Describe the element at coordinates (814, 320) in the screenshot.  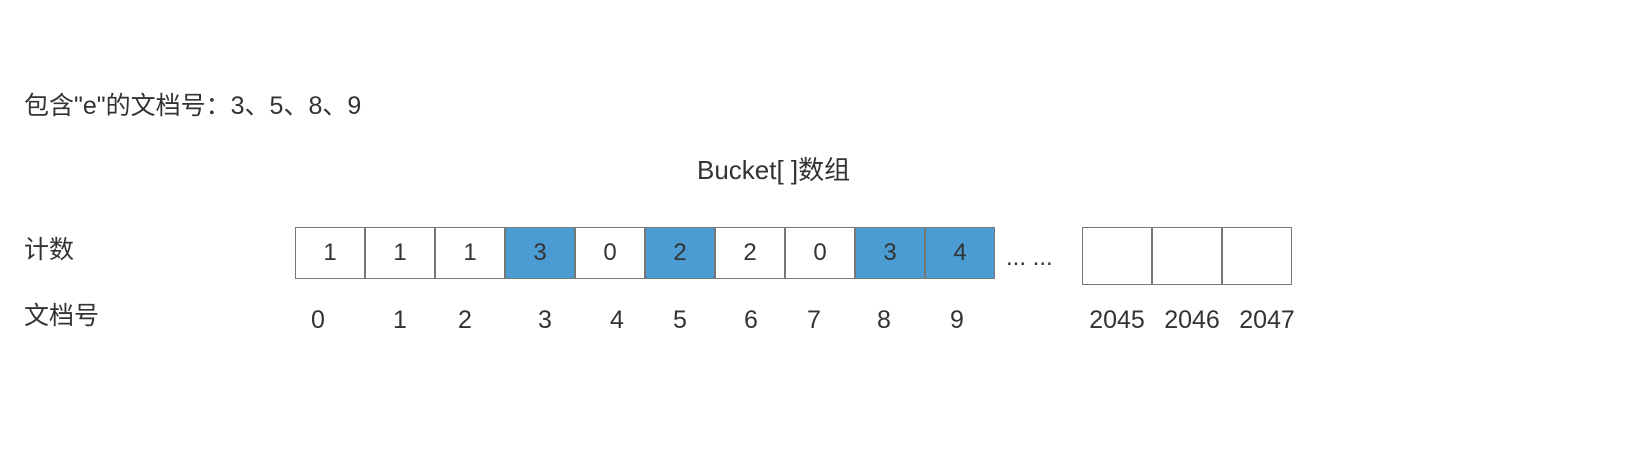
I see `doc-id-index: 7` at that location.